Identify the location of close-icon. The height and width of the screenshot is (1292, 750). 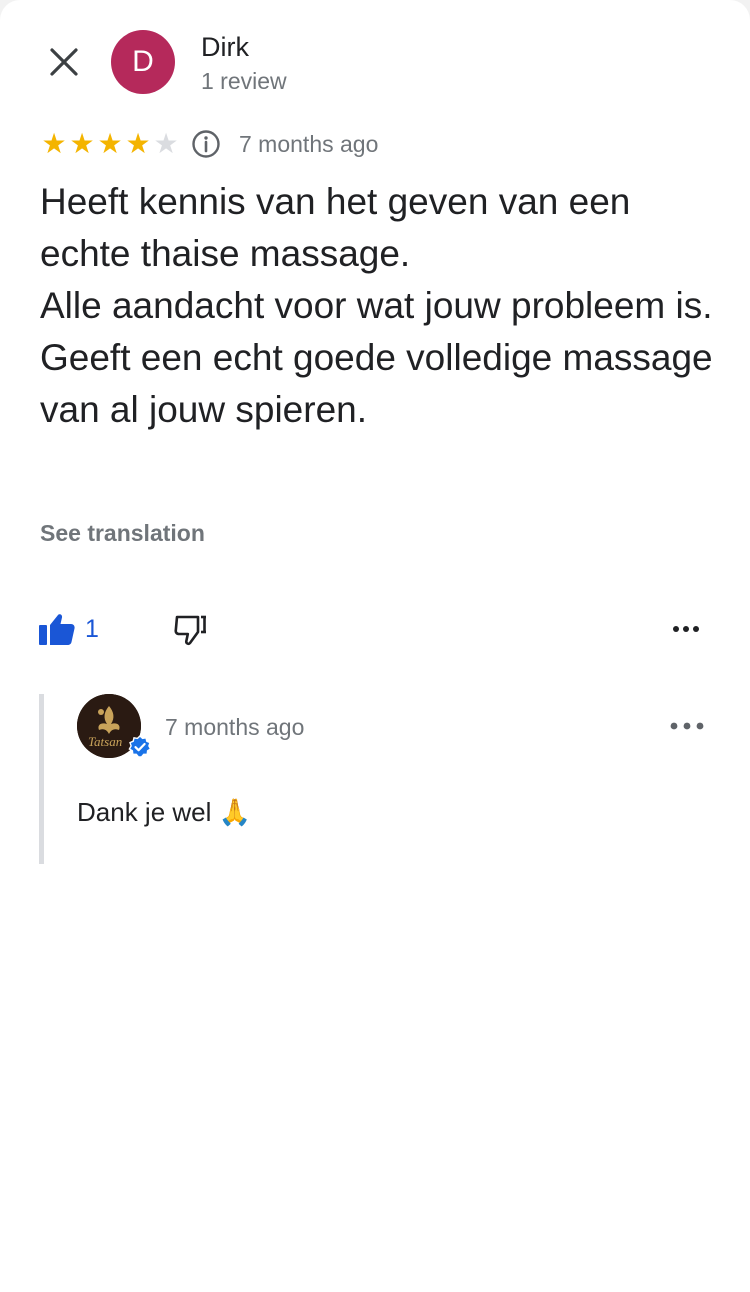
(64, 62).